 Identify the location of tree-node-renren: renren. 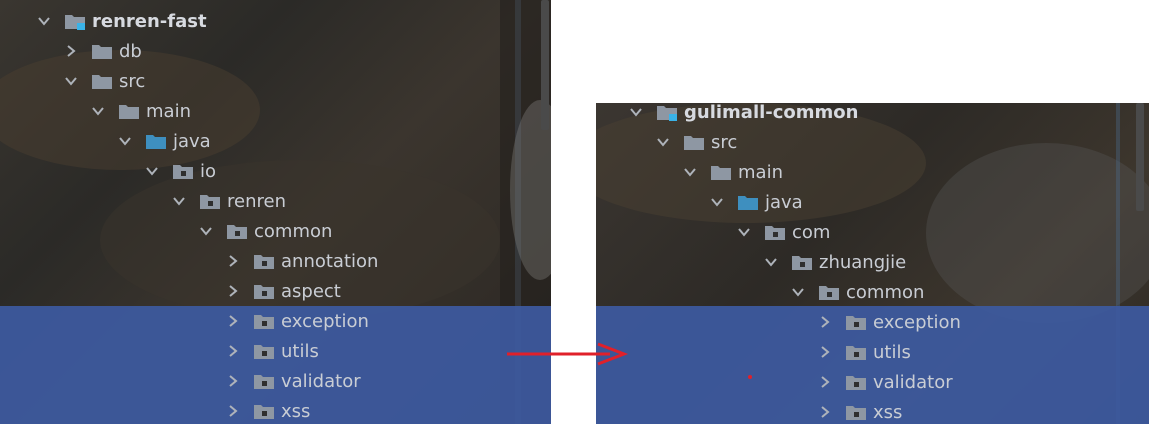
(228, 201).